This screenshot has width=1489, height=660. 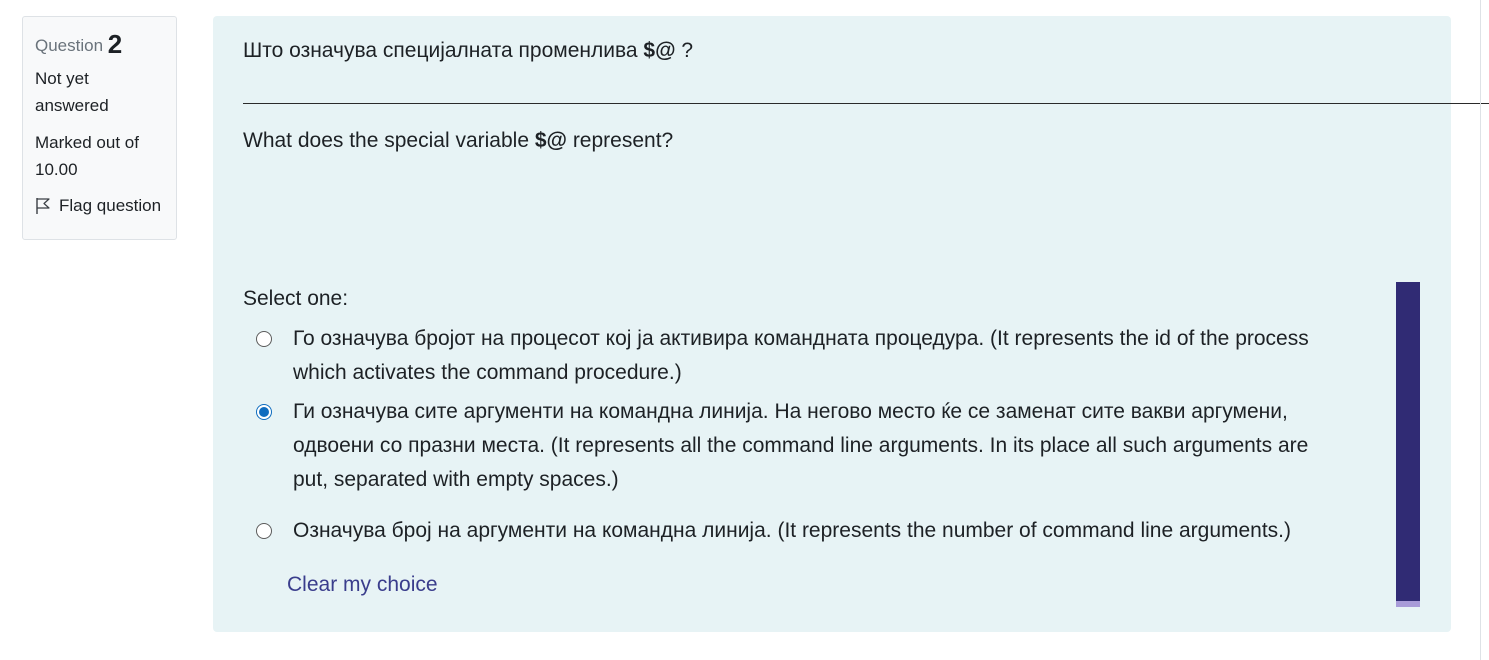 What do you see at coordinates (105, 156) in the screenshot?
I see `question-grade: Marked out of 10.00` at bounding box center [105, 156].